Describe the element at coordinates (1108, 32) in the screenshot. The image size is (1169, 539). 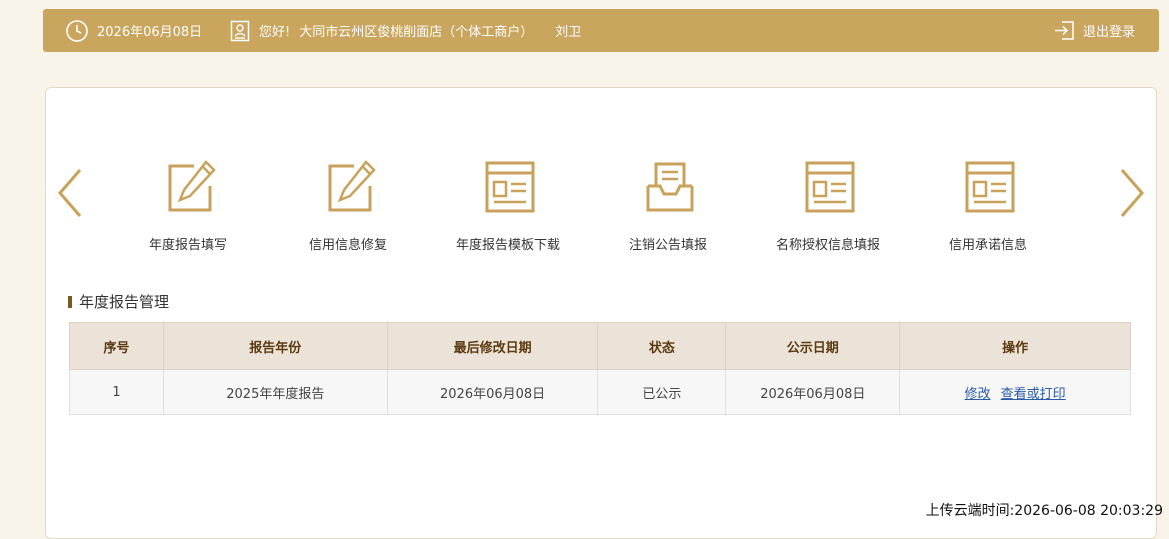
I see `logout-label: 退出登录` at that location.